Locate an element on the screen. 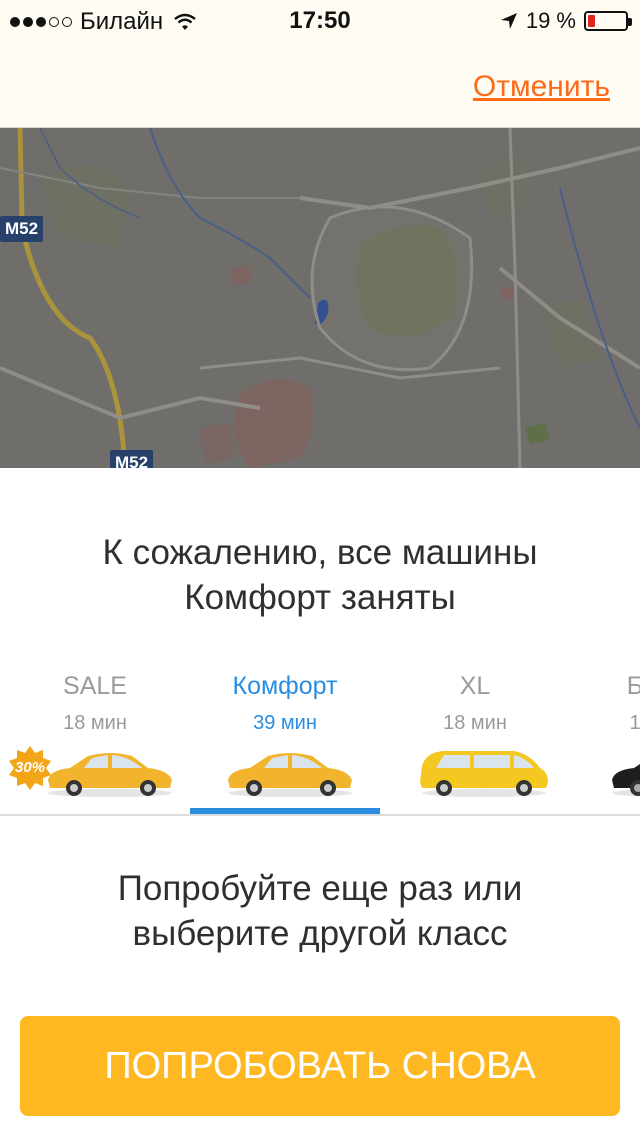 The image size is (640, 1136). hint-line-2: выберите другой класс is located at coordinates (320, 933).